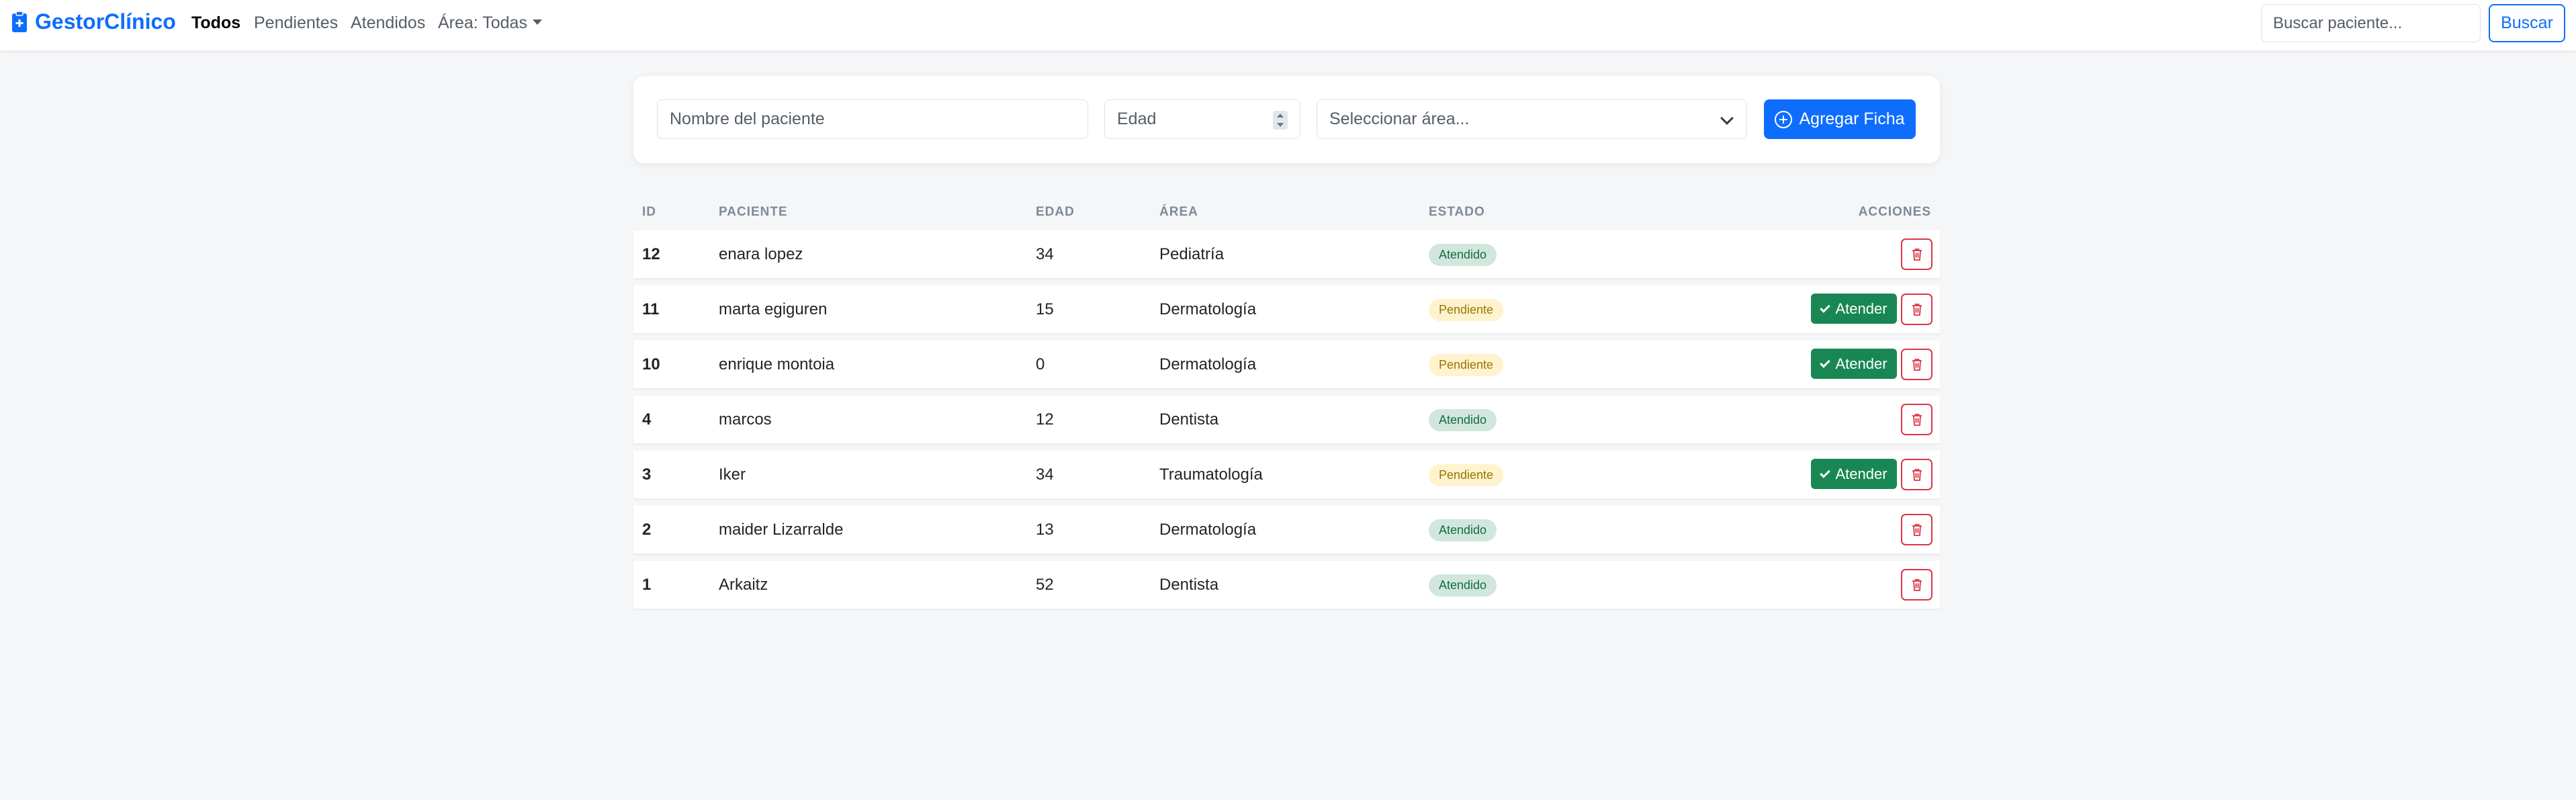  What do you see at coordinates (777, 364) in the screenshot?
I see `cell-patient-name: enrique montoia` at bounding box center [777, 364].